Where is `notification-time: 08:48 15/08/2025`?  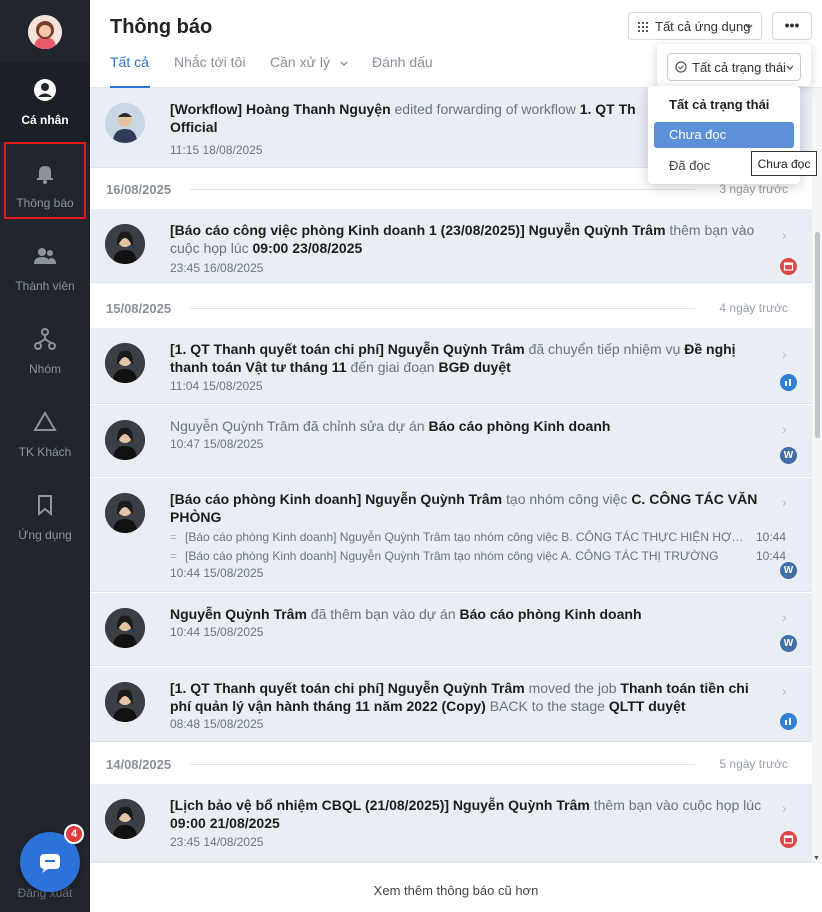
notification-time: 08:48 15/08/2025 is located at coordinates (217, 724).